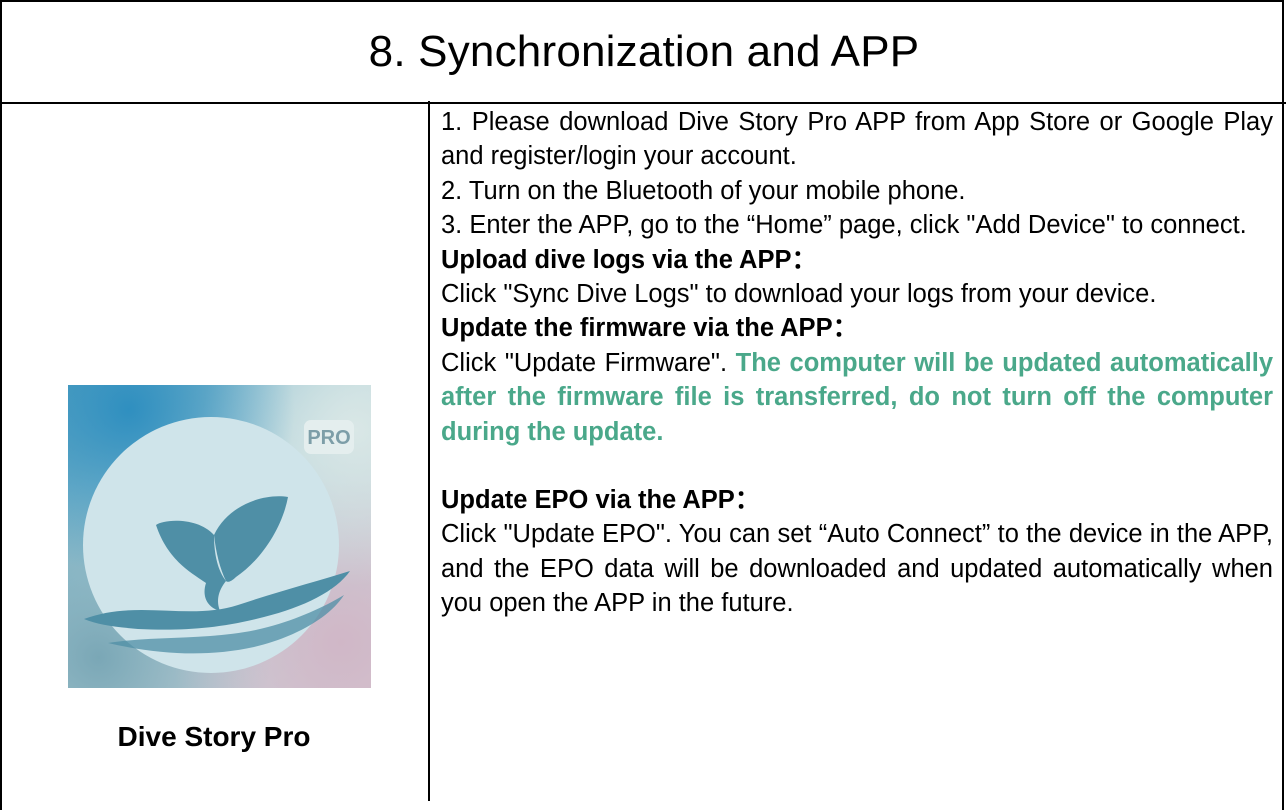 The image size is (1286, 810). What do you see at coordinates (584, 362) in the screenshot?
I see `firmware-text: Click "Update Firmware".` at bounding box center [584, 362].